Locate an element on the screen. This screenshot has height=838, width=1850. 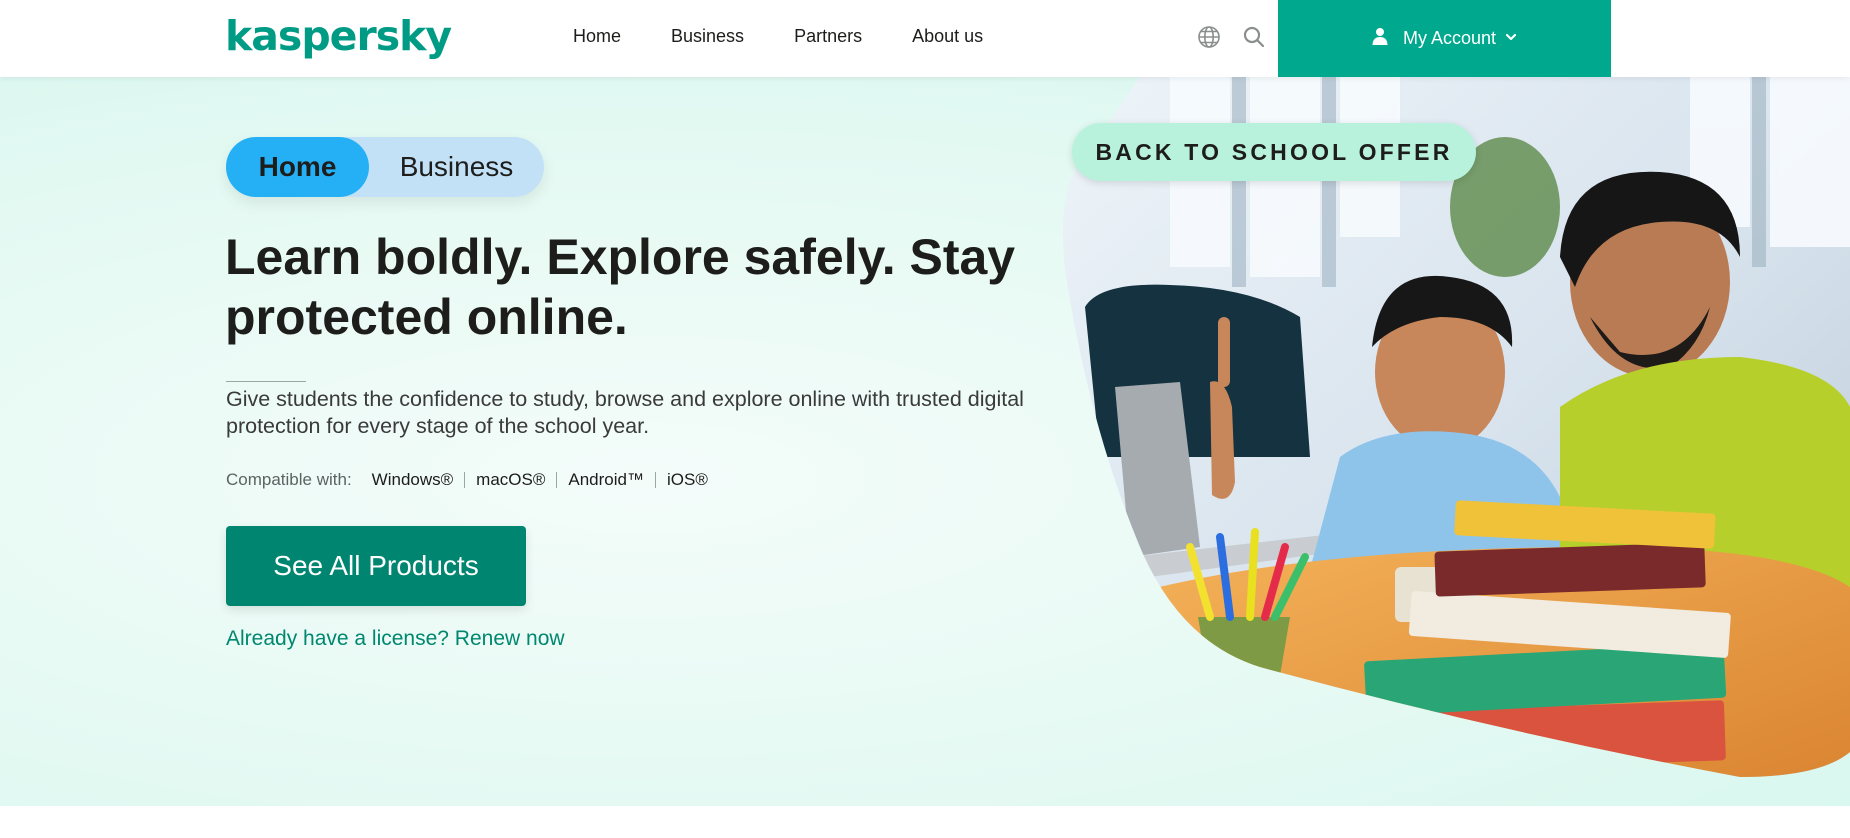
back-to-school-badge: BACK TO SCHOOL OFFER is located at coordinates (1274, 152).